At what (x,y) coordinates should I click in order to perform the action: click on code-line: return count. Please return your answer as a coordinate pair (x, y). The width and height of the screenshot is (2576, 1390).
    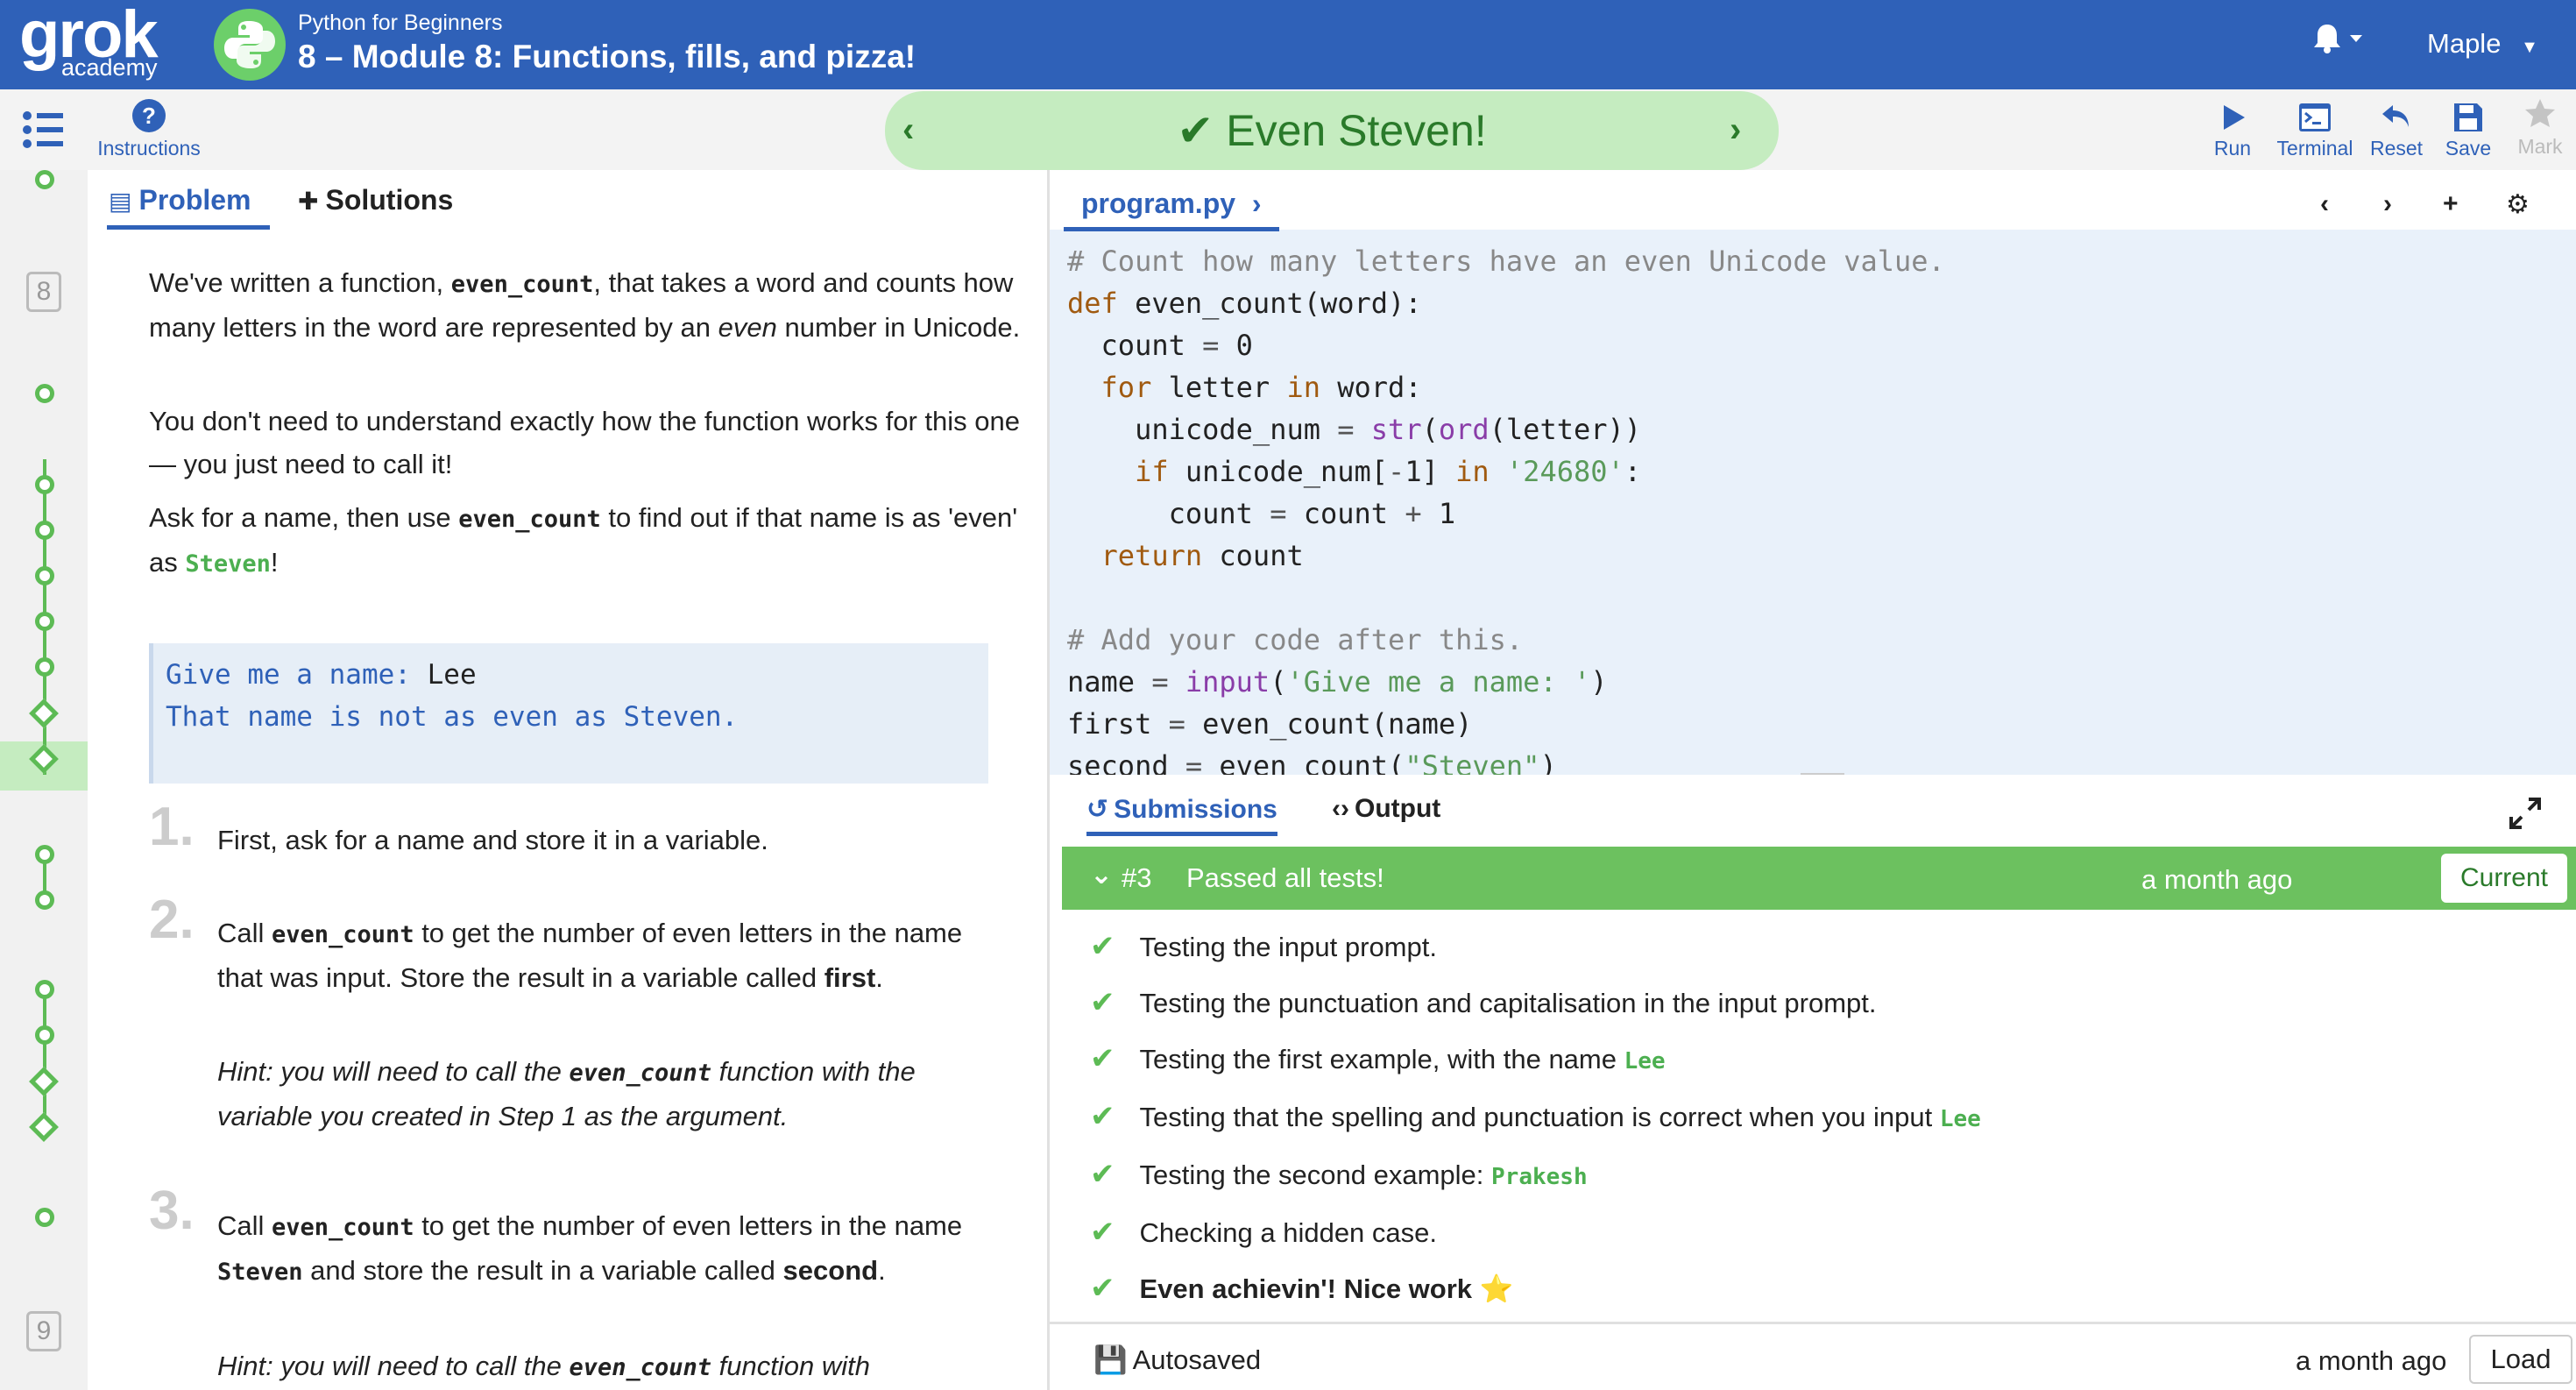
    Looking at the image, I should click on (1202, 555).